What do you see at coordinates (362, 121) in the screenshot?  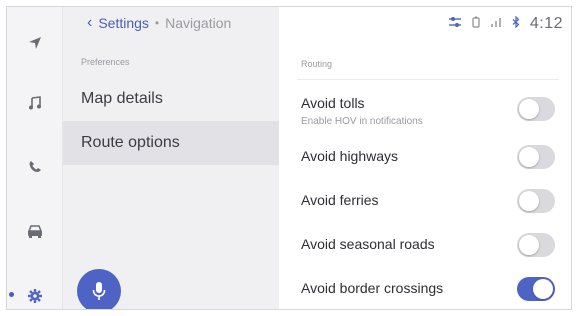 I see `option-sublabel: Enable HOV in notifications` at bounding box center [362, 121].